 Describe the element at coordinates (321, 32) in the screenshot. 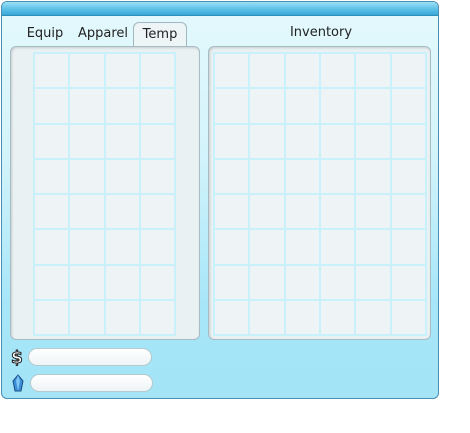

I see `inventory-title: Inventory` at that location.